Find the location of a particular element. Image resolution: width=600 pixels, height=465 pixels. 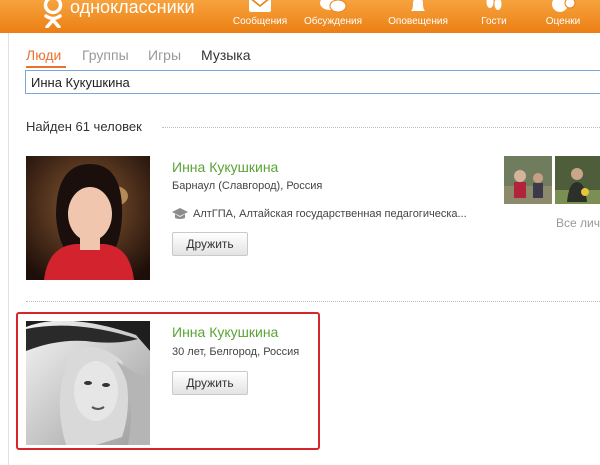

left-divider is located at coordinates (8, 249).